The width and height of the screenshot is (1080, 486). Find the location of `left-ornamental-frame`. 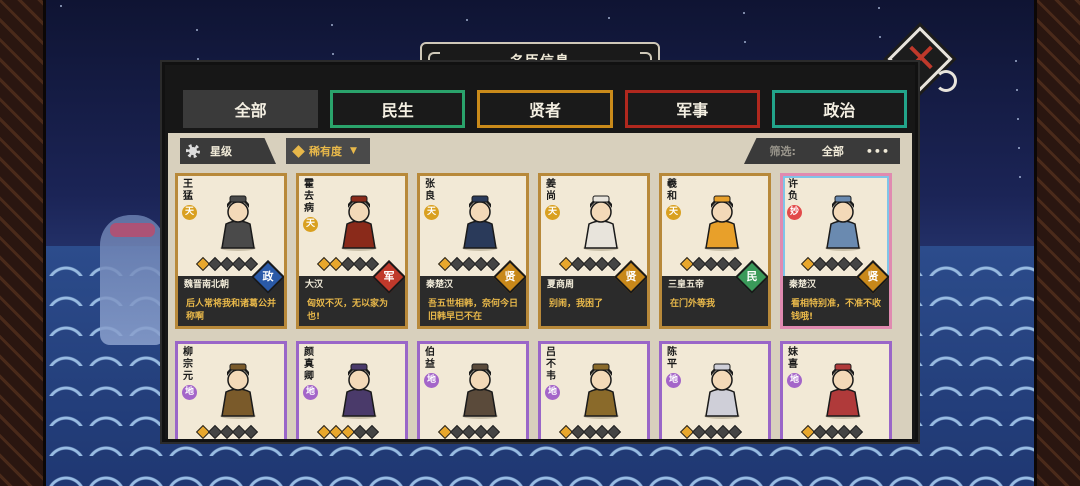

left-ornamental-frame is located at coordinates (23, 243).